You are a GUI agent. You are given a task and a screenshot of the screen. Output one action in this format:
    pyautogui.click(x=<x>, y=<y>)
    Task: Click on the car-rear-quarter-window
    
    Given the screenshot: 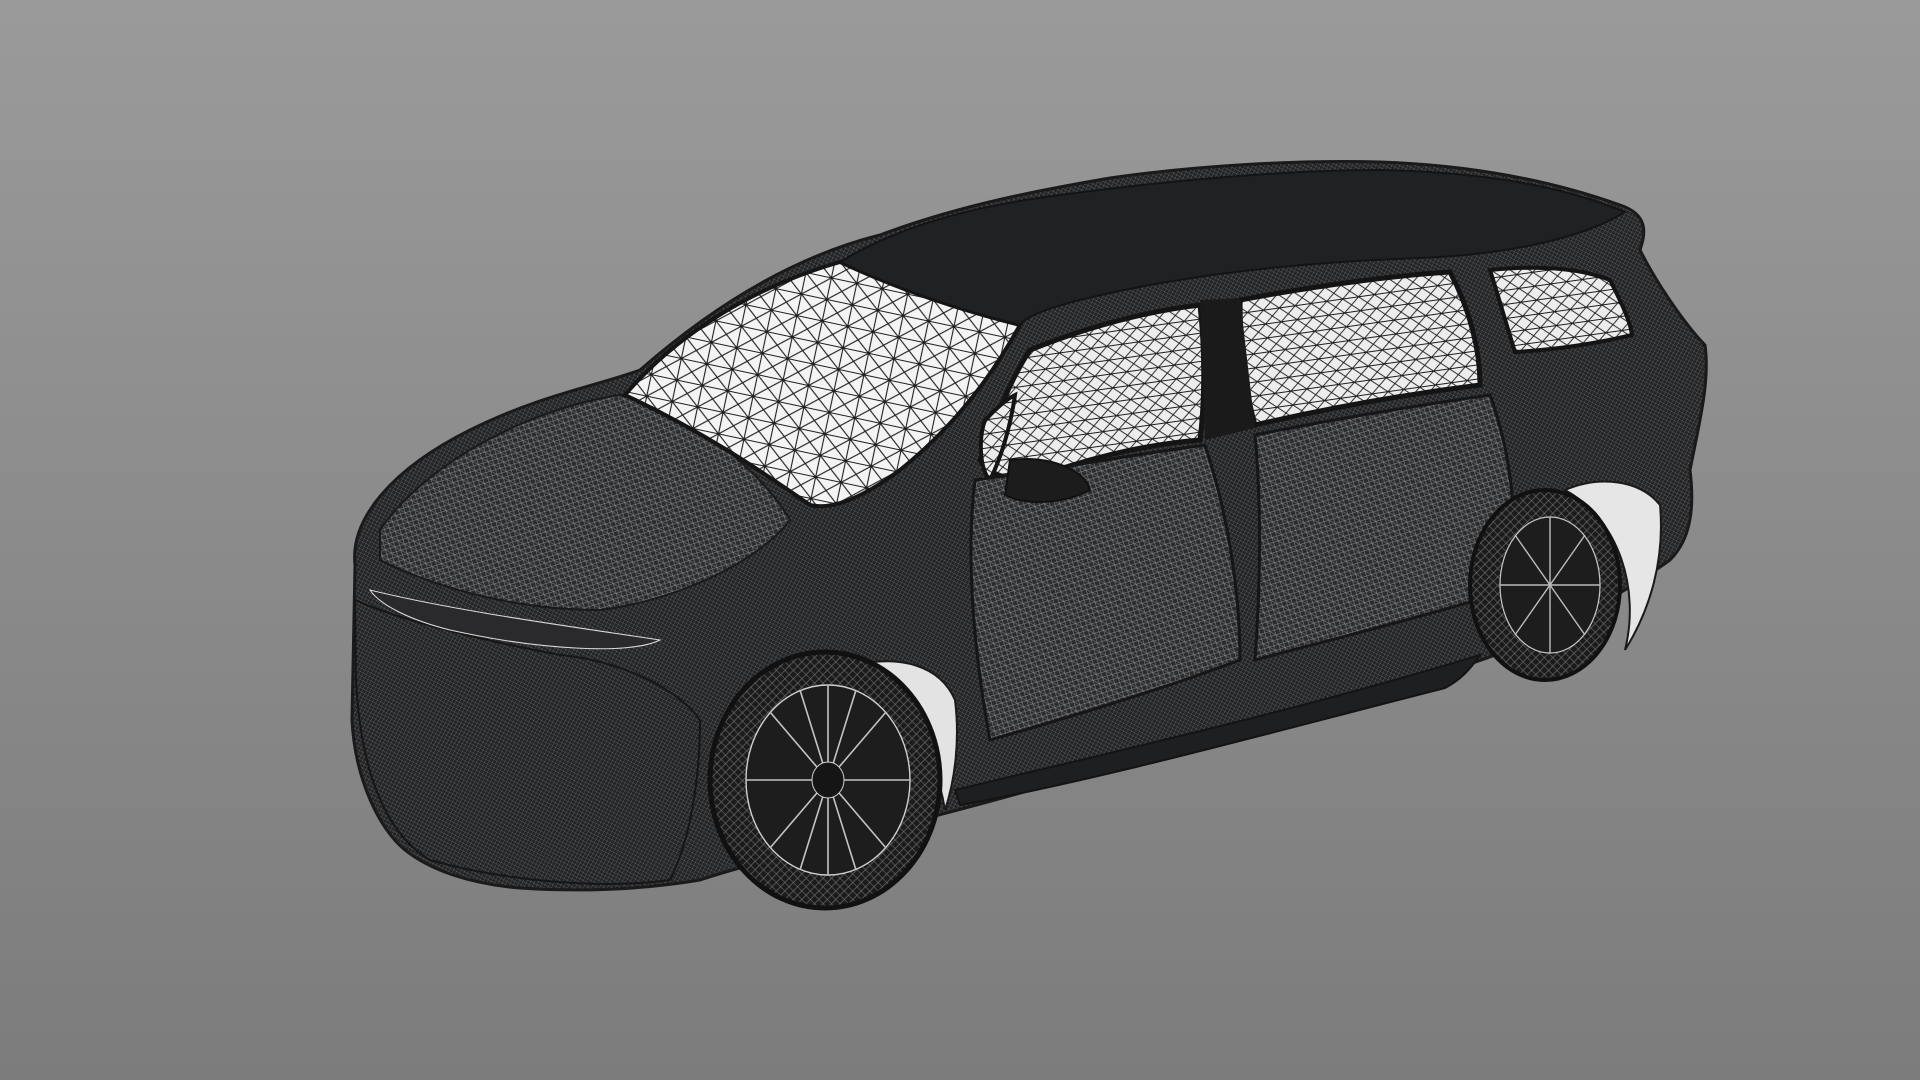 What is the action you would take?
    pyautogui.click(x=1561, y=310)
    